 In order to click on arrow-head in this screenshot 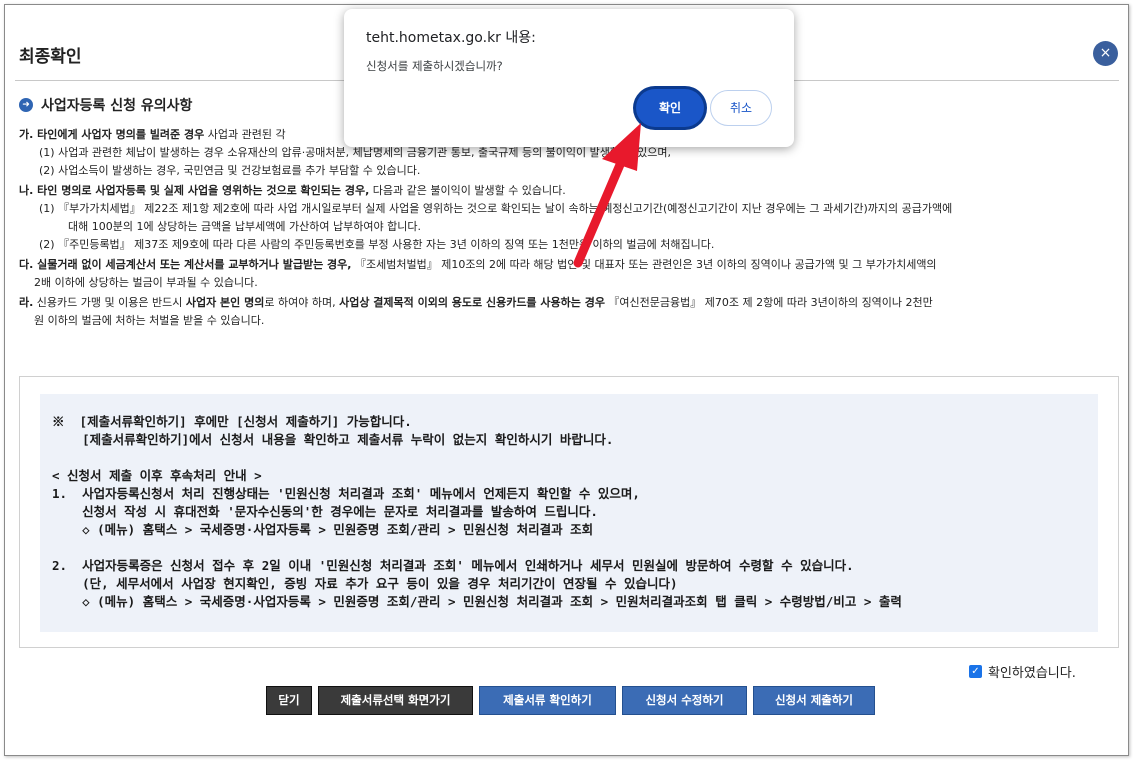, I will do `click(621, 147)`.